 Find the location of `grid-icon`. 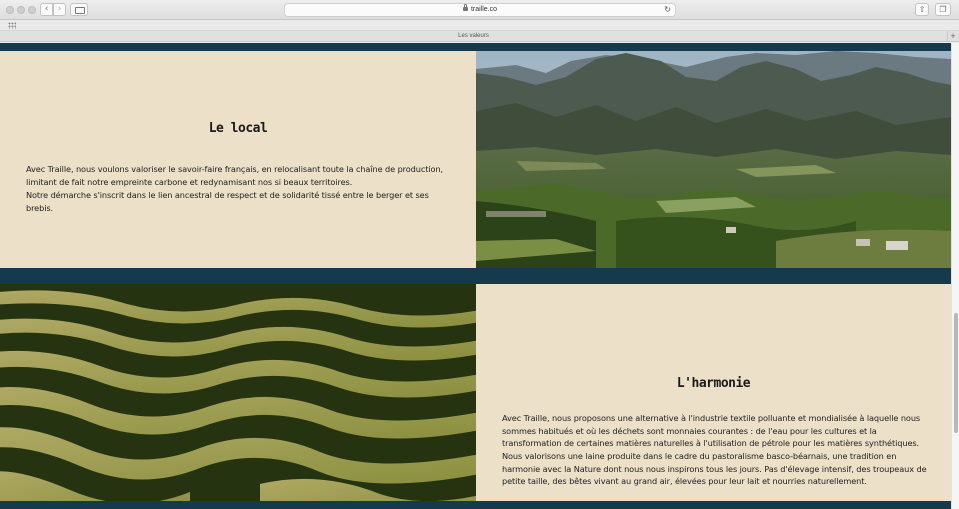

grid-icon is located at coordinates (12, 25).